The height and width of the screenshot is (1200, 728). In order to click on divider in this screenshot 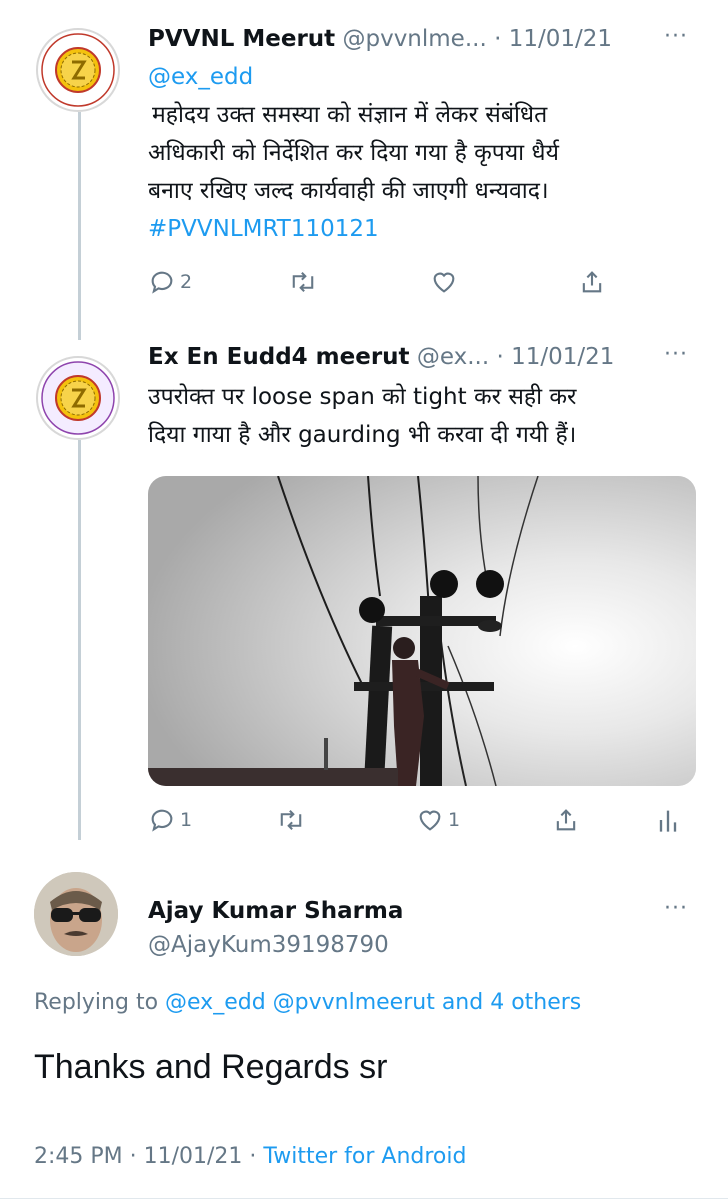, I will do `click(364, 1198)`.